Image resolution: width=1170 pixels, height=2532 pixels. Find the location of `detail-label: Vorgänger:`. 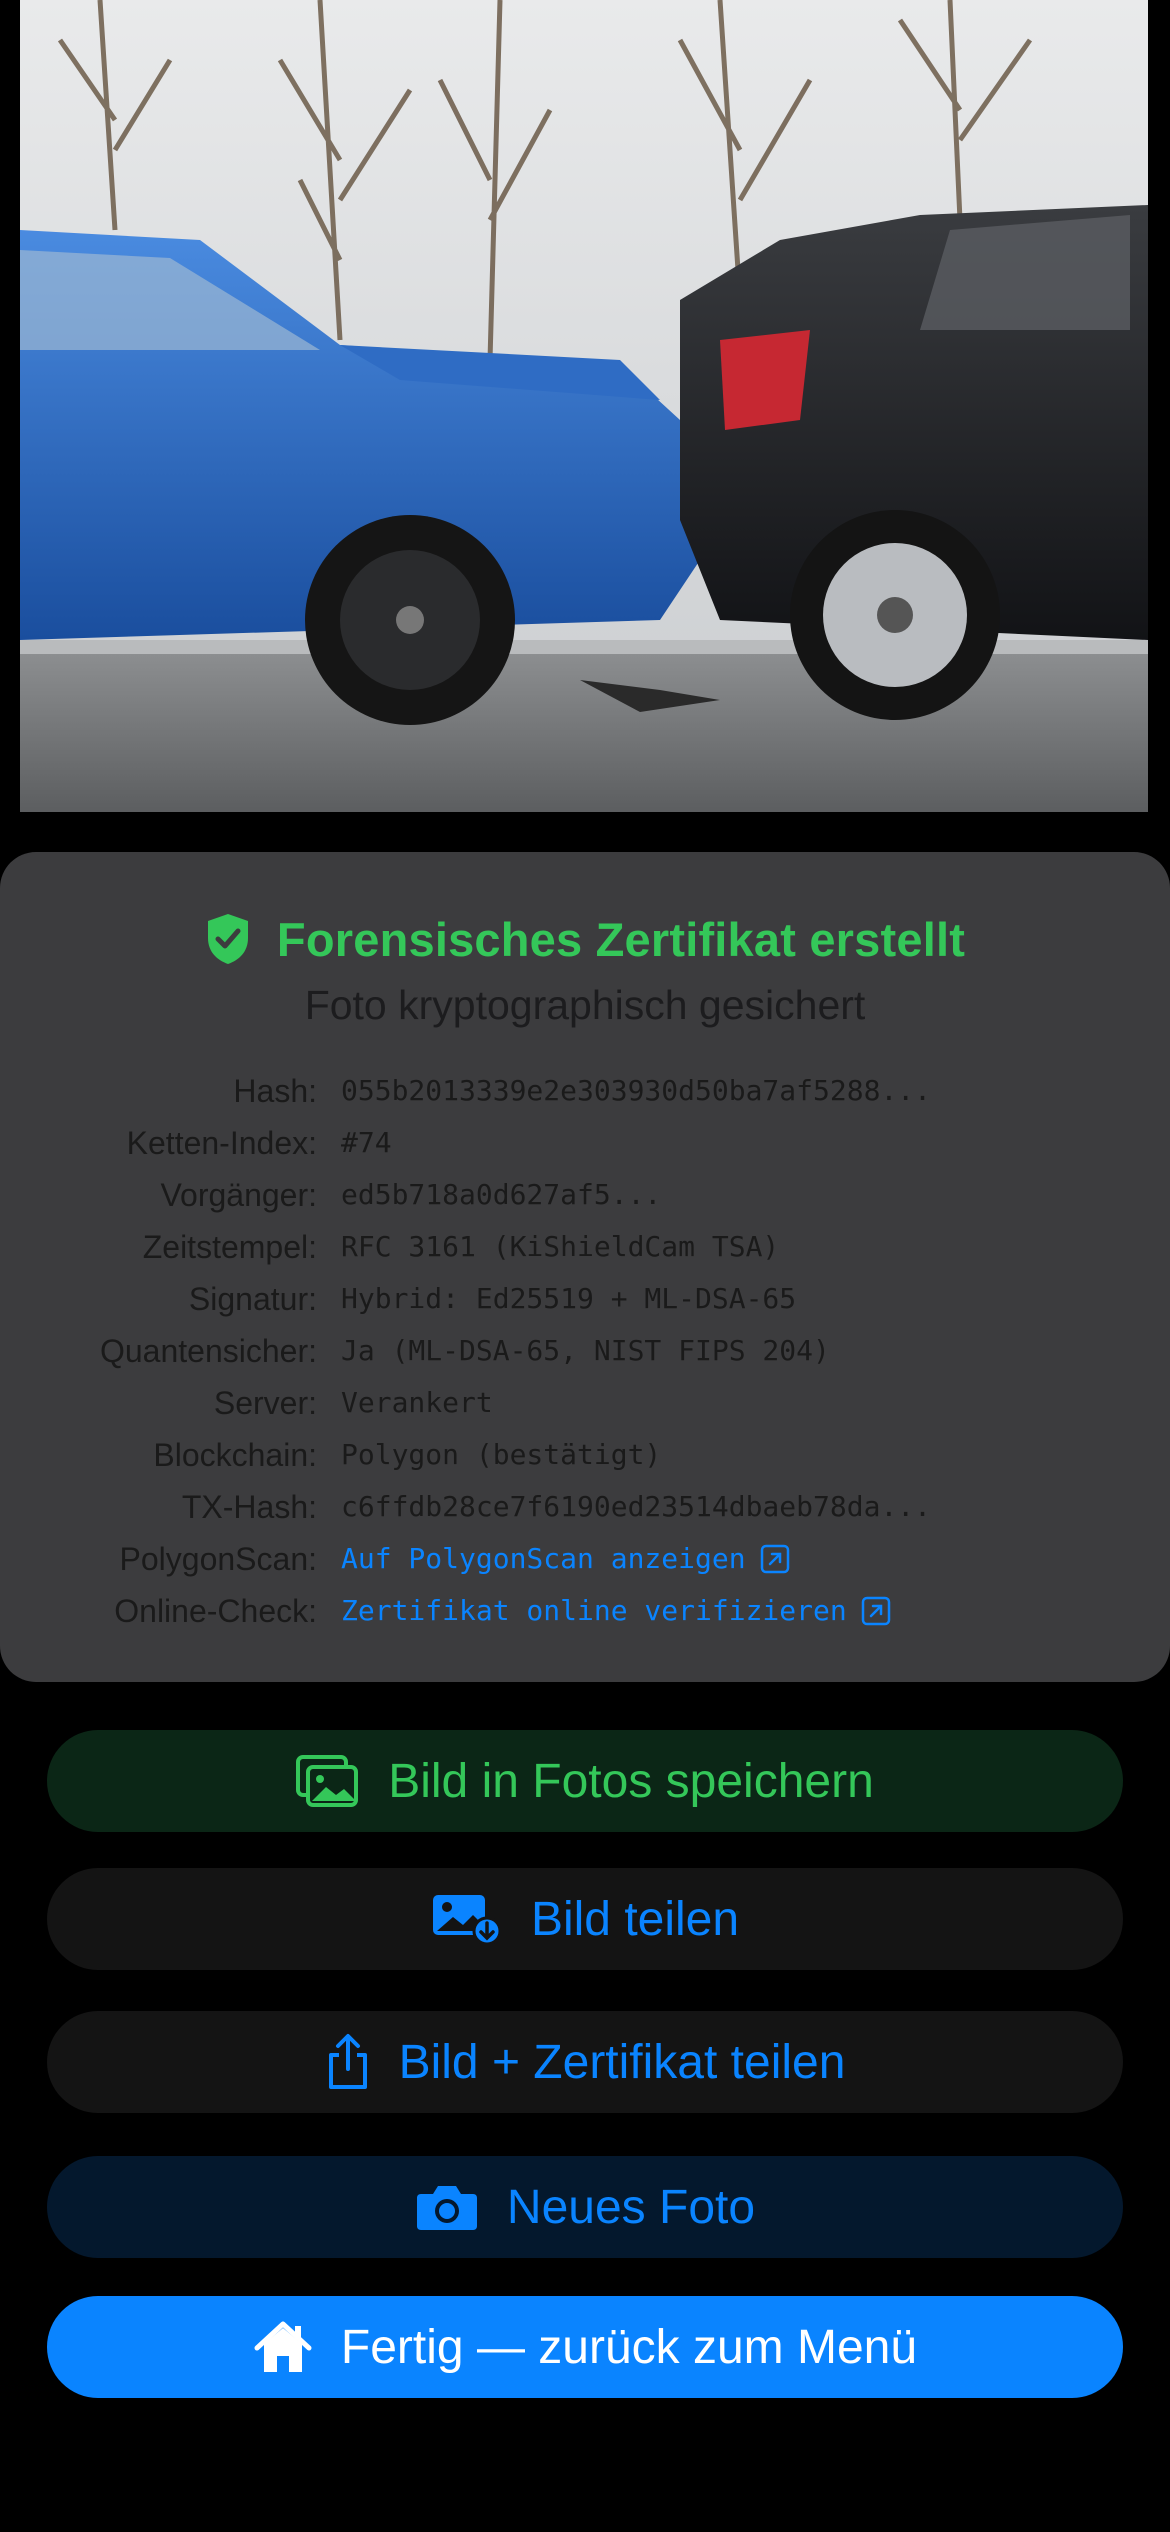

detail-label: Vorgänger: is located at coordinates (238, 1195).